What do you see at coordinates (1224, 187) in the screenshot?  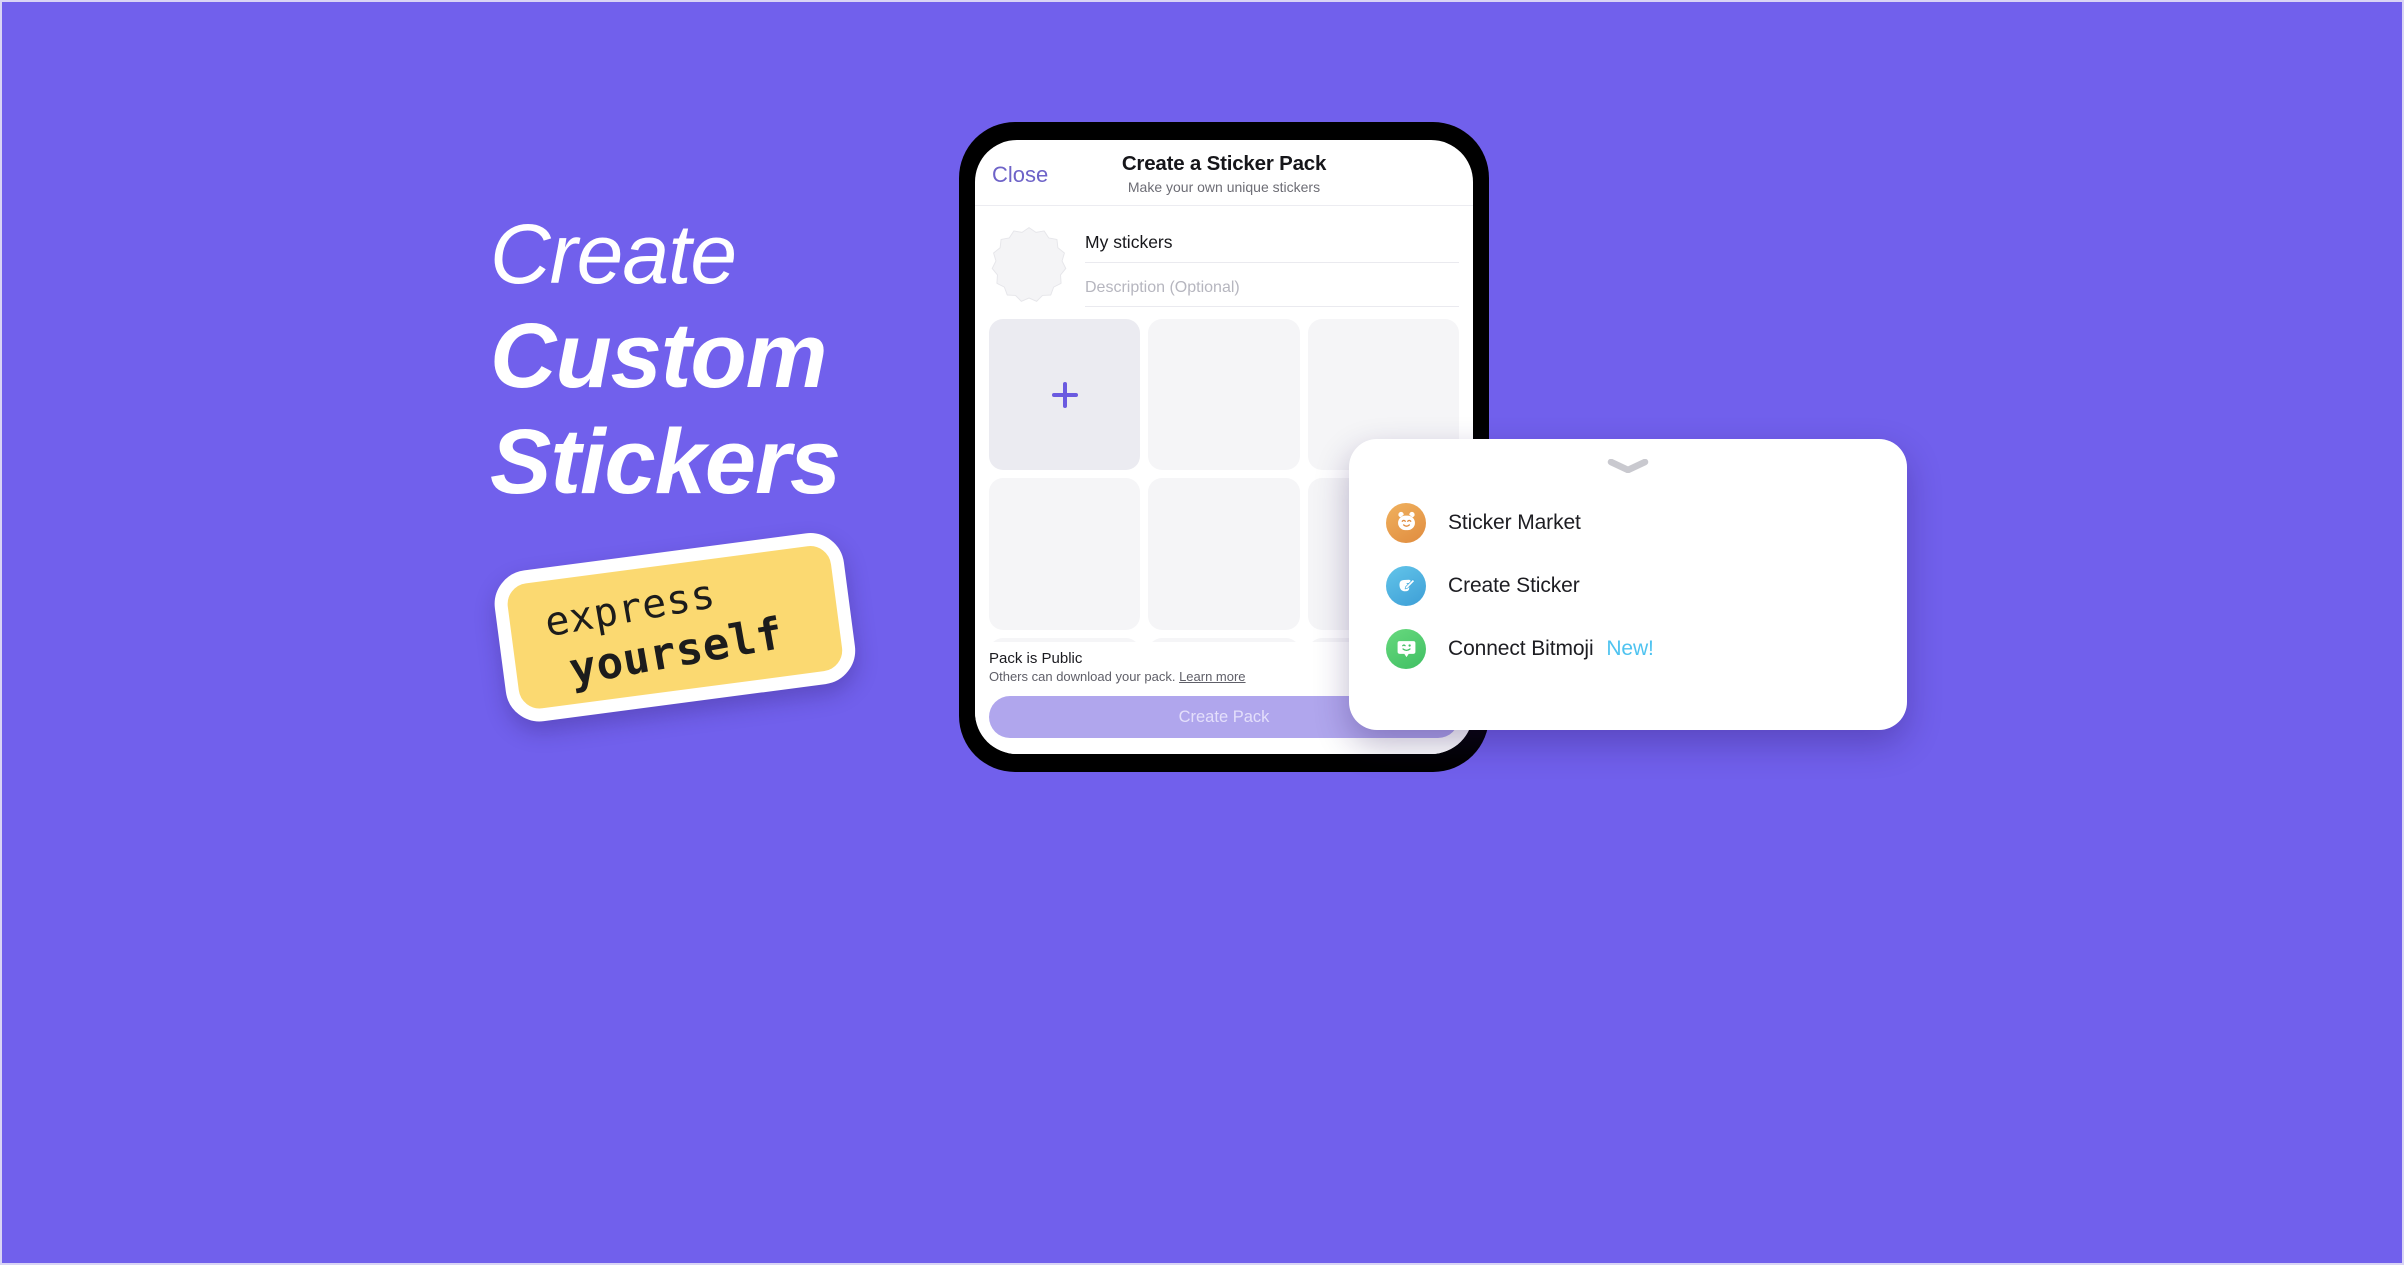 I see `page-subtitle: Make your own unique stickers` at bounding box center [1224, 187].